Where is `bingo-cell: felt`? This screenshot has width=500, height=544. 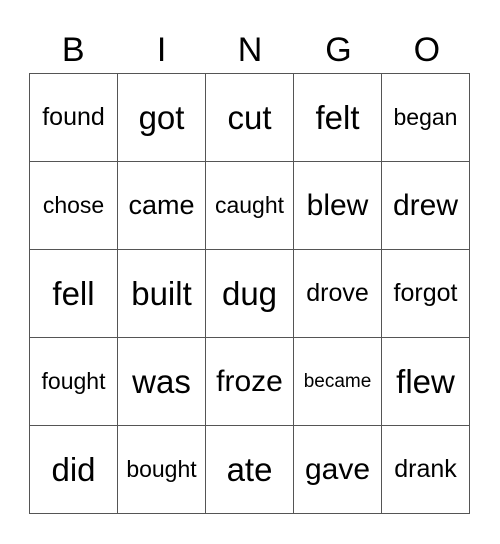 bingo-cell: felt is located at coordinates (337, 117).